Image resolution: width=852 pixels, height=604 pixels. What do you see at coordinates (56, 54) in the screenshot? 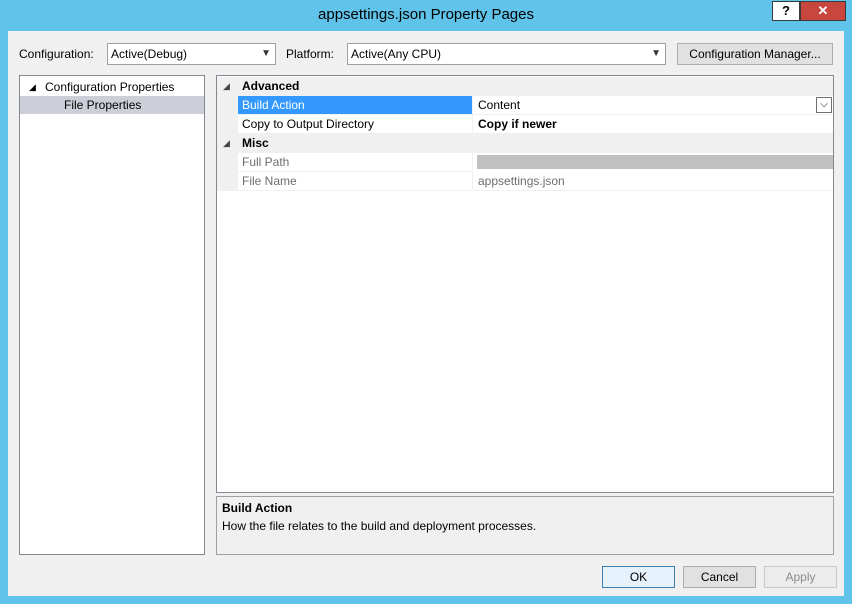
I see `configuration-label: Configuration:` at bounding box center [56, 54].